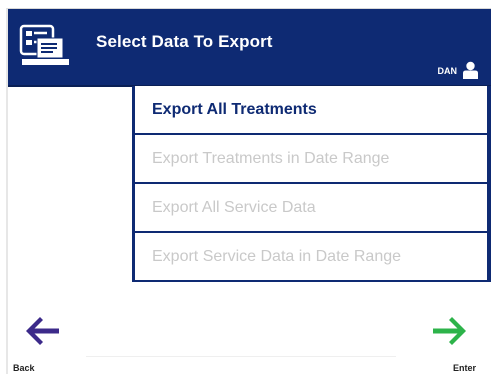 The height and width of the screenshot is (374, 491). I want to click on menu-item-export-all-service-data: Export All Service Data, so click(311, 207).